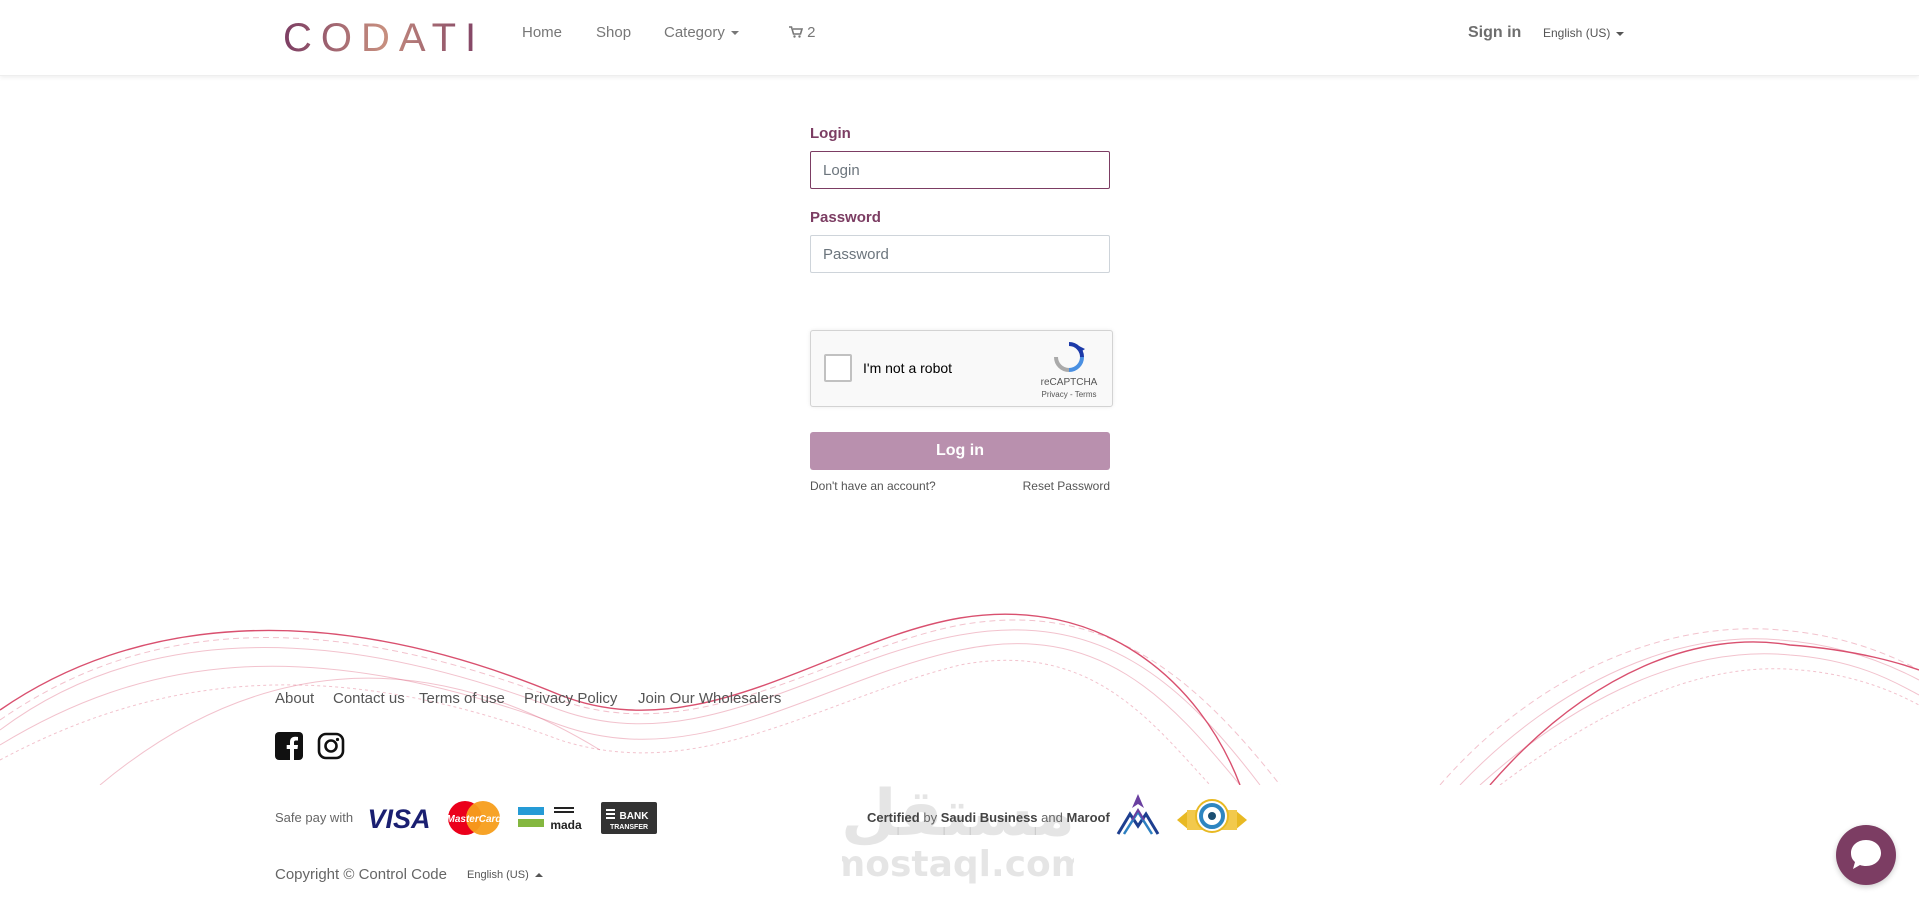 This screenshot has height=902, width=1919. What do you see at coordinates (873, 486) in the screenshot?
I see `signup-link: Don't have an account?` at bounding box center [873, 486].